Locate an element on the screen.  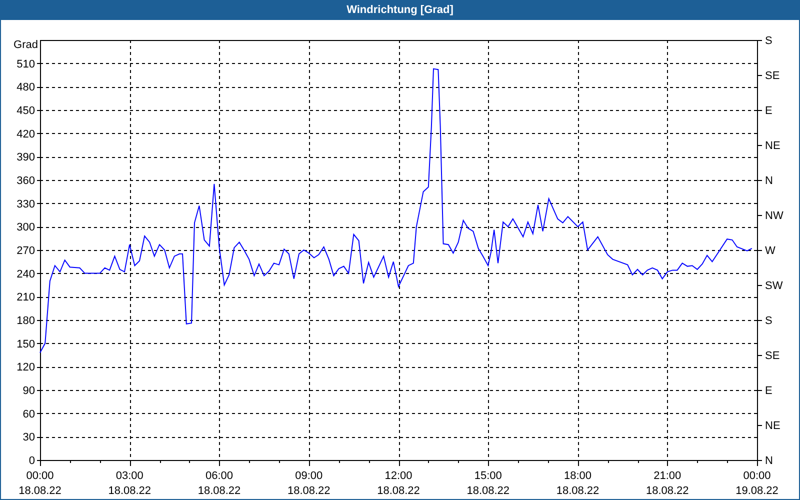
axis-tick-label: W is located at coordinates (770, 251).